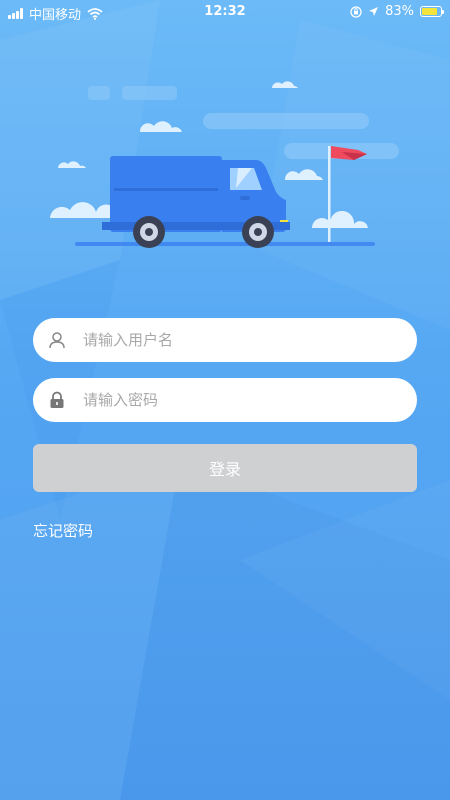  Describe the element at coordinates (225, 12) in the screenshot. I see `status-bar: 中国移动 12:32 83%` at that location.